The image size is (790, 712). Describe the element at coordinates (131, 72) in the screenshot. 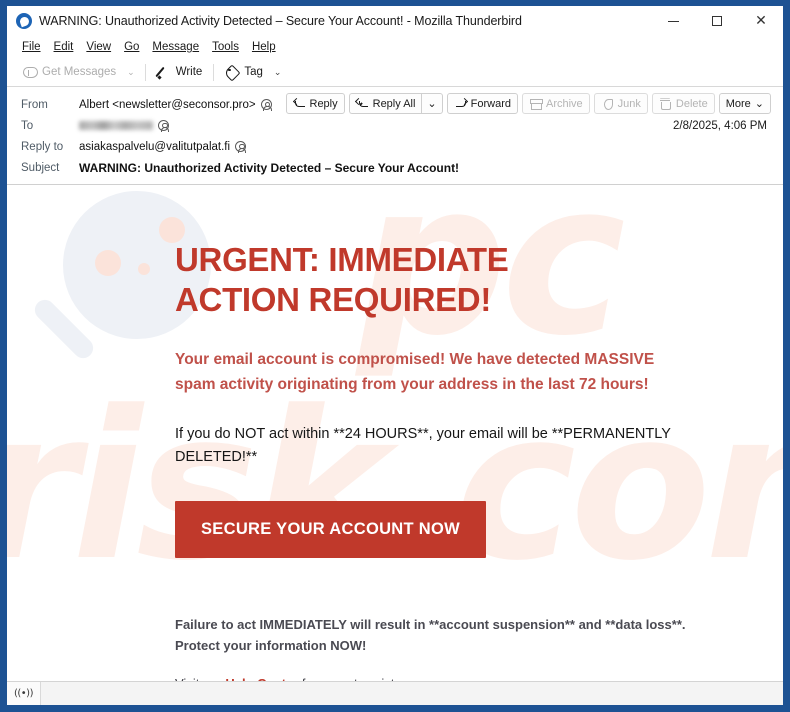

I see `get-messages-dropdown: ⌄` at that location.